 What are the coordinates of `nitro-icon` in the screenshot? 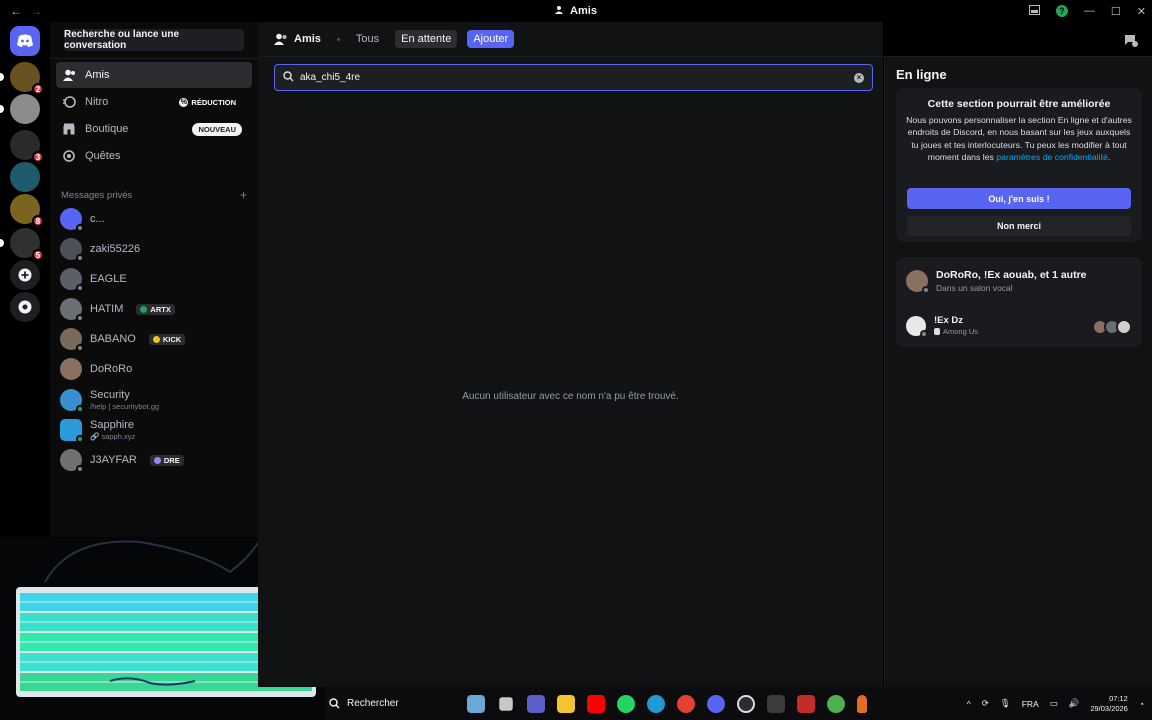 It's located at (69, 102).